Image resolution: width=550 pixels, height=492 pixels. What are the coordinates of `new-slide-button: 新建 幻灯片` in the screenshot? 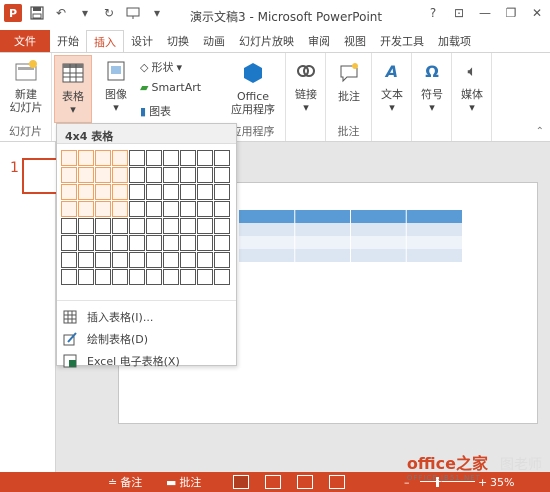 It's located at (26, 85).